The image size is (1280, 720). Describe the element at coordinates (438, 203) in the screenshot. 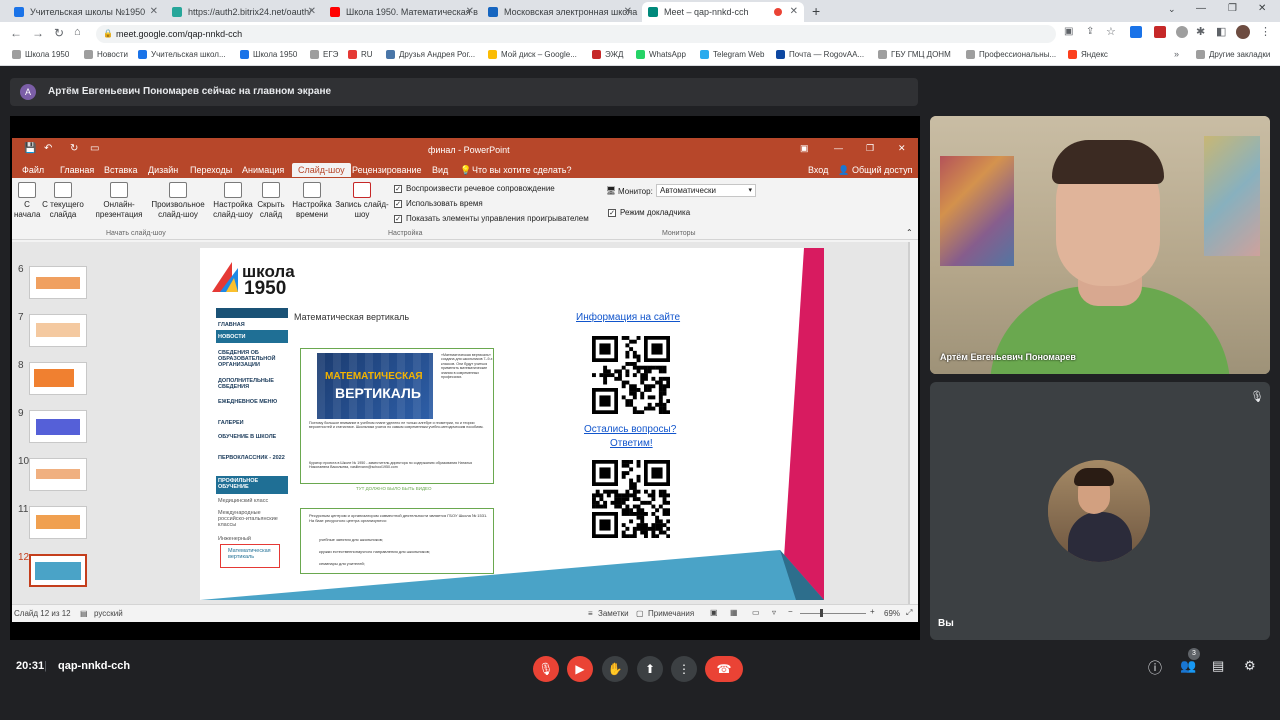

I see `use-timings-checkbox: ✓ Использовать время` at that location.